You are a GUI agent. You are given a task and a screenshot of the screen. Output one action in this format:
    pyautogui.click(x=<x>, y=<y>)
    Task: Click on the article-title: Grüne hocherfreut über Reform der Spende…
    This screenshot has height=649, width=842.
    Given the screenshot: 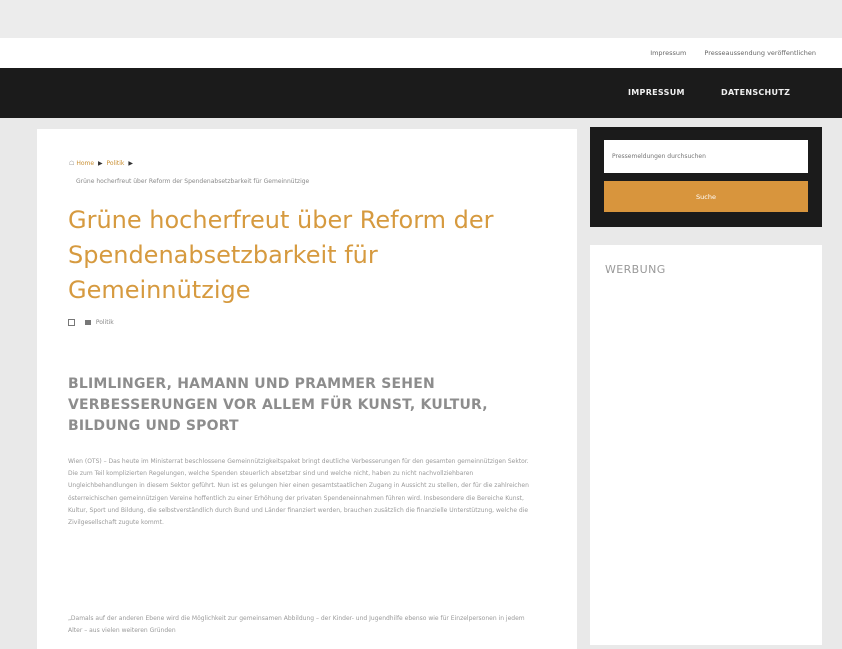 What is the action you would take?
    pyautogui.click(x=281, y=255)
    